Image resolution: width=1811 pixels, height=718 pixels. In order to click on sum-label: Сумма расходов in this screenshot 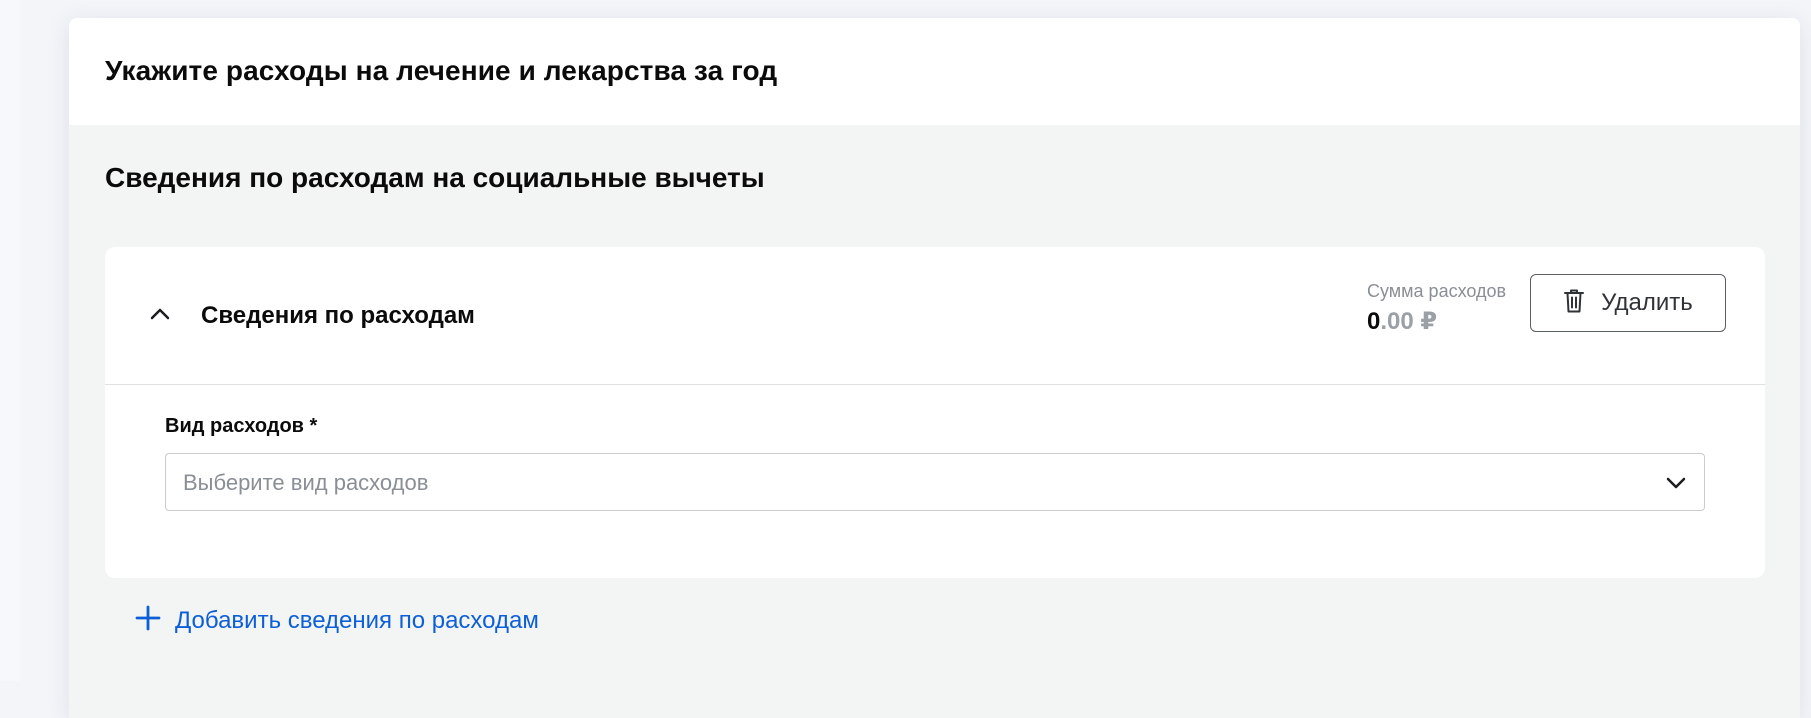, I will do `click(1437, 291)`.